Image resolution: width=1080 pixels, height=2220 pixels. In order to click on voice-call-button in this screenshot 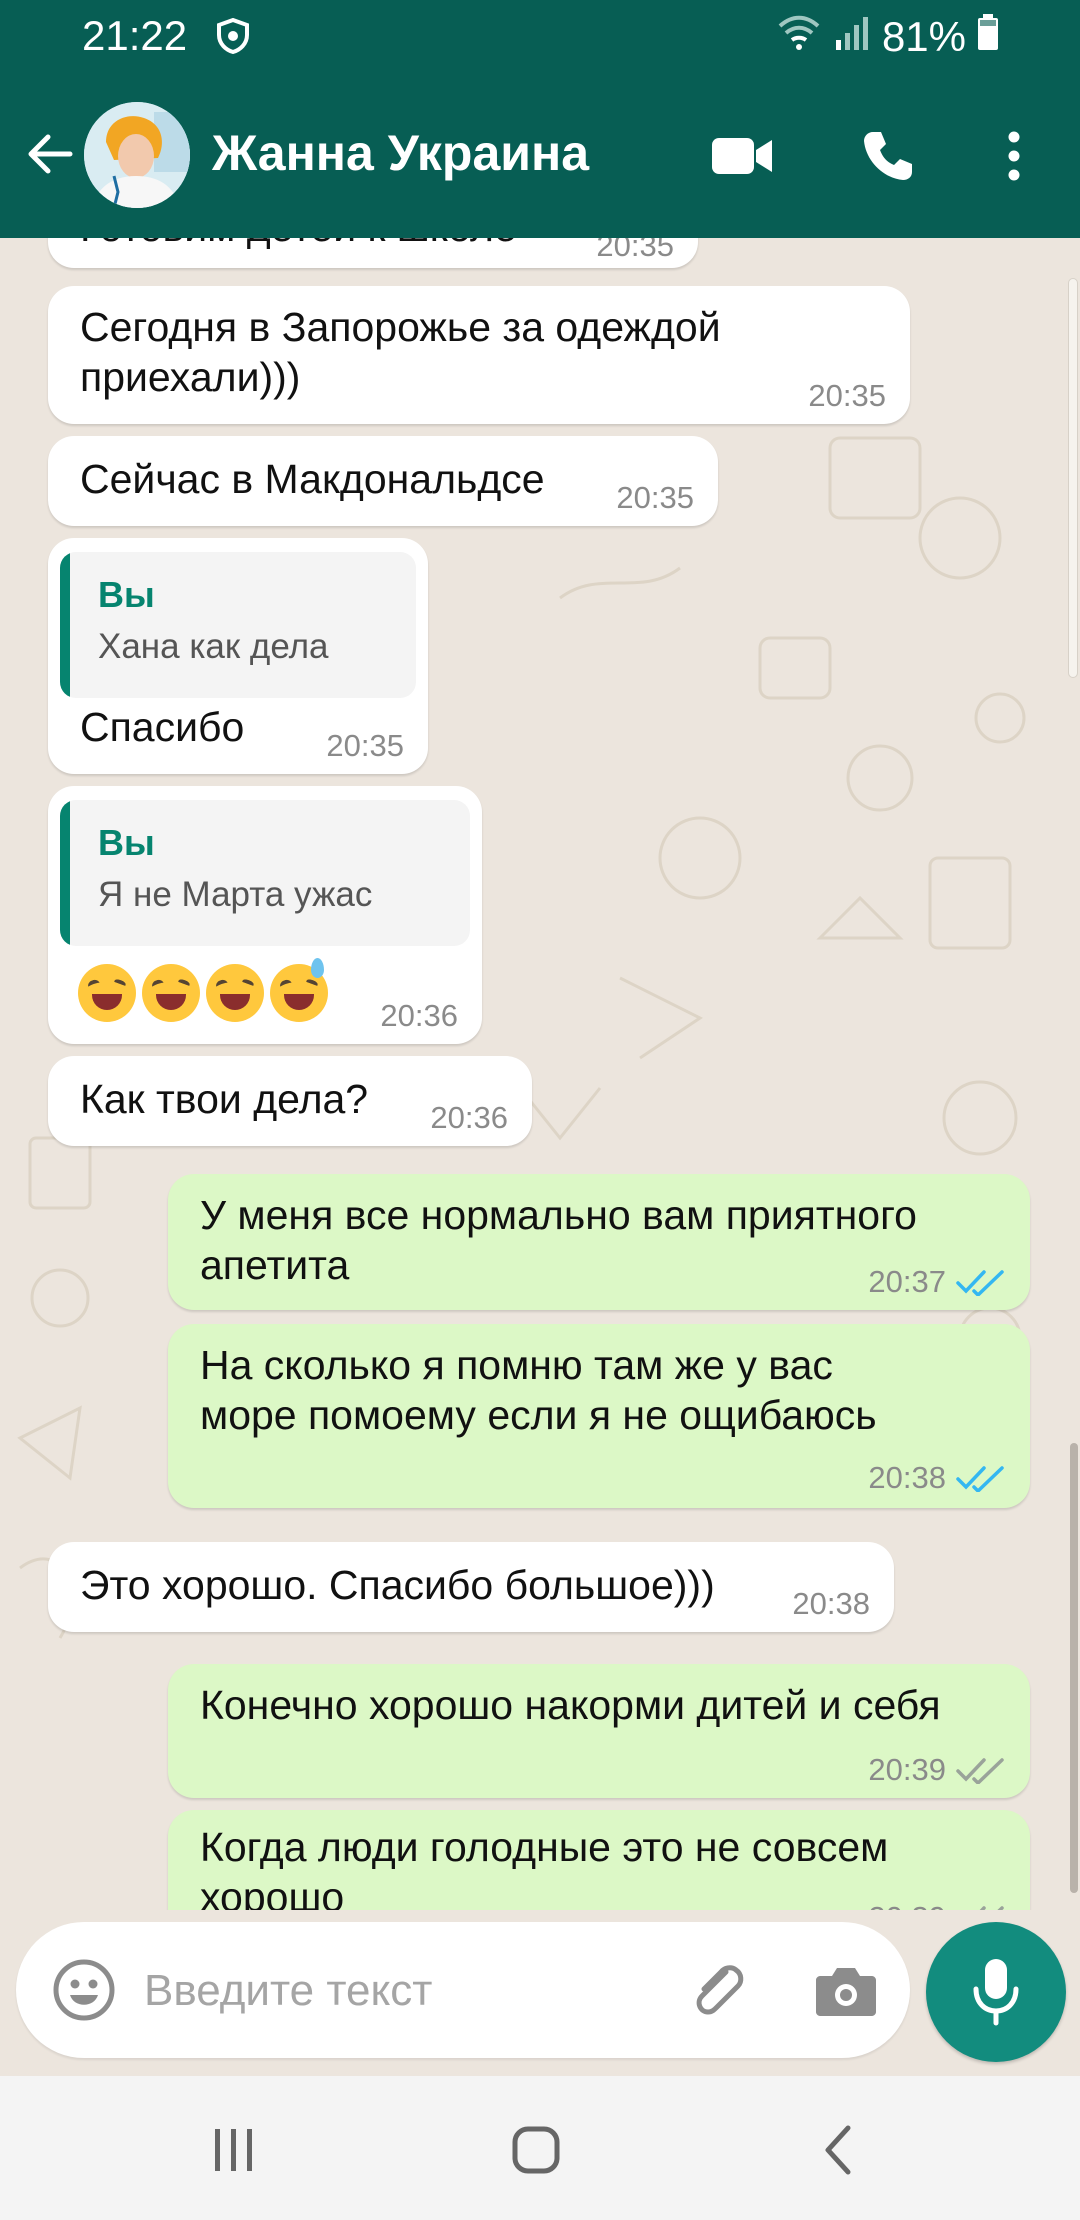, I will do `click(888, 156)`.